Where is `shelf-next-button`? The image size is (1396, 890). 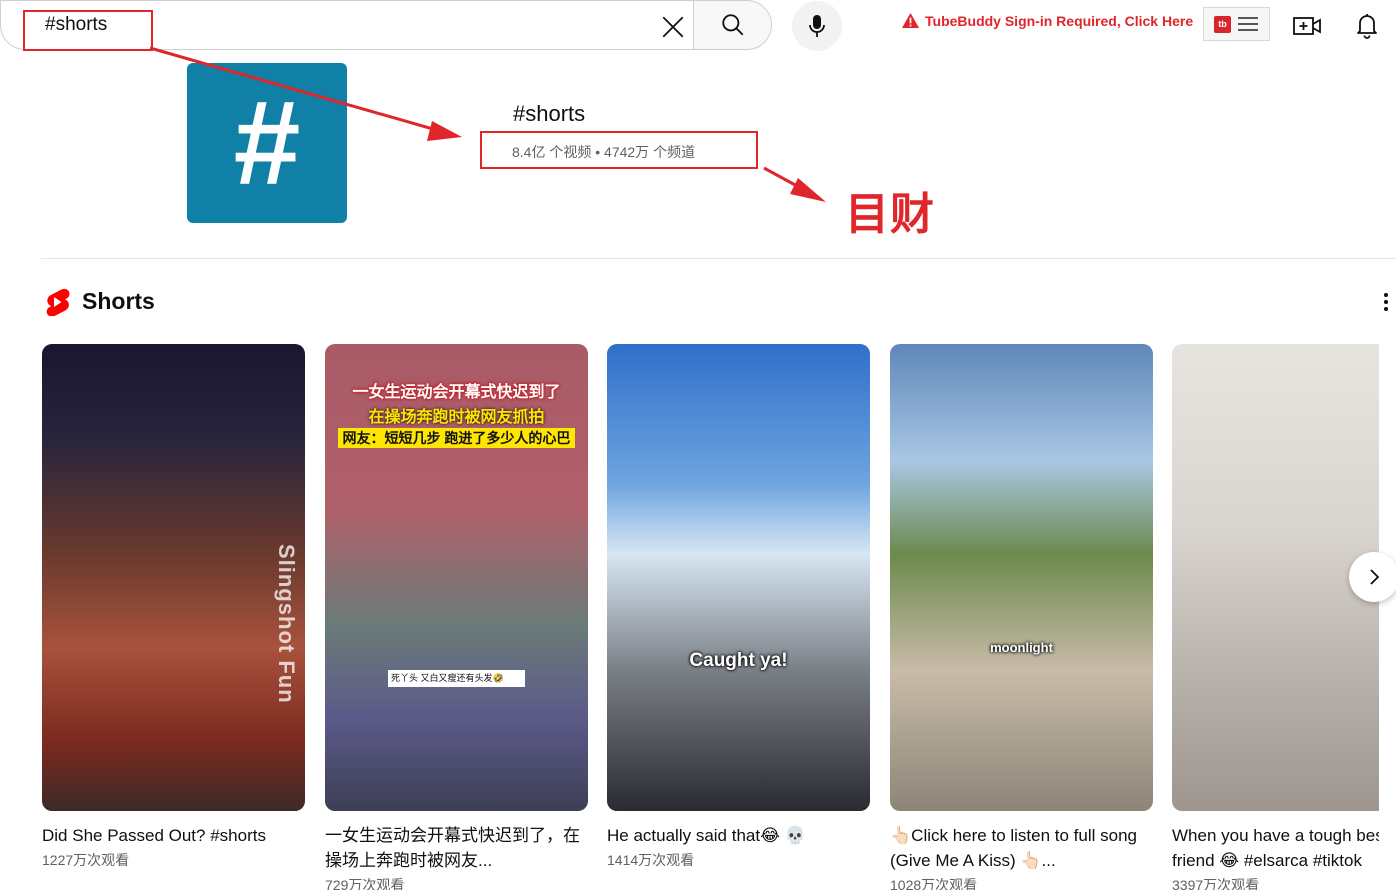 shelf-next-button is located at coordinates (1372, 577).